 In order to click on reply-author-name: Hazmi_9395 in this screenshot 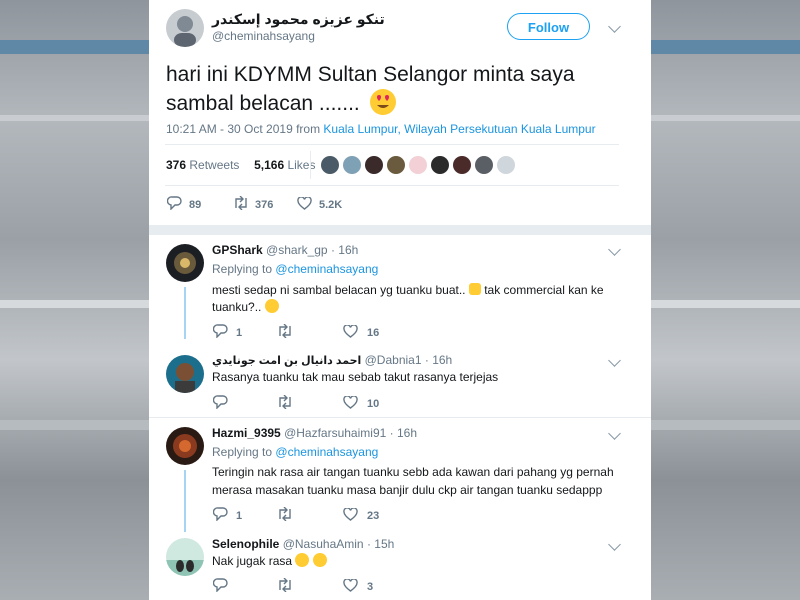, I will do `click(246, 433)`.